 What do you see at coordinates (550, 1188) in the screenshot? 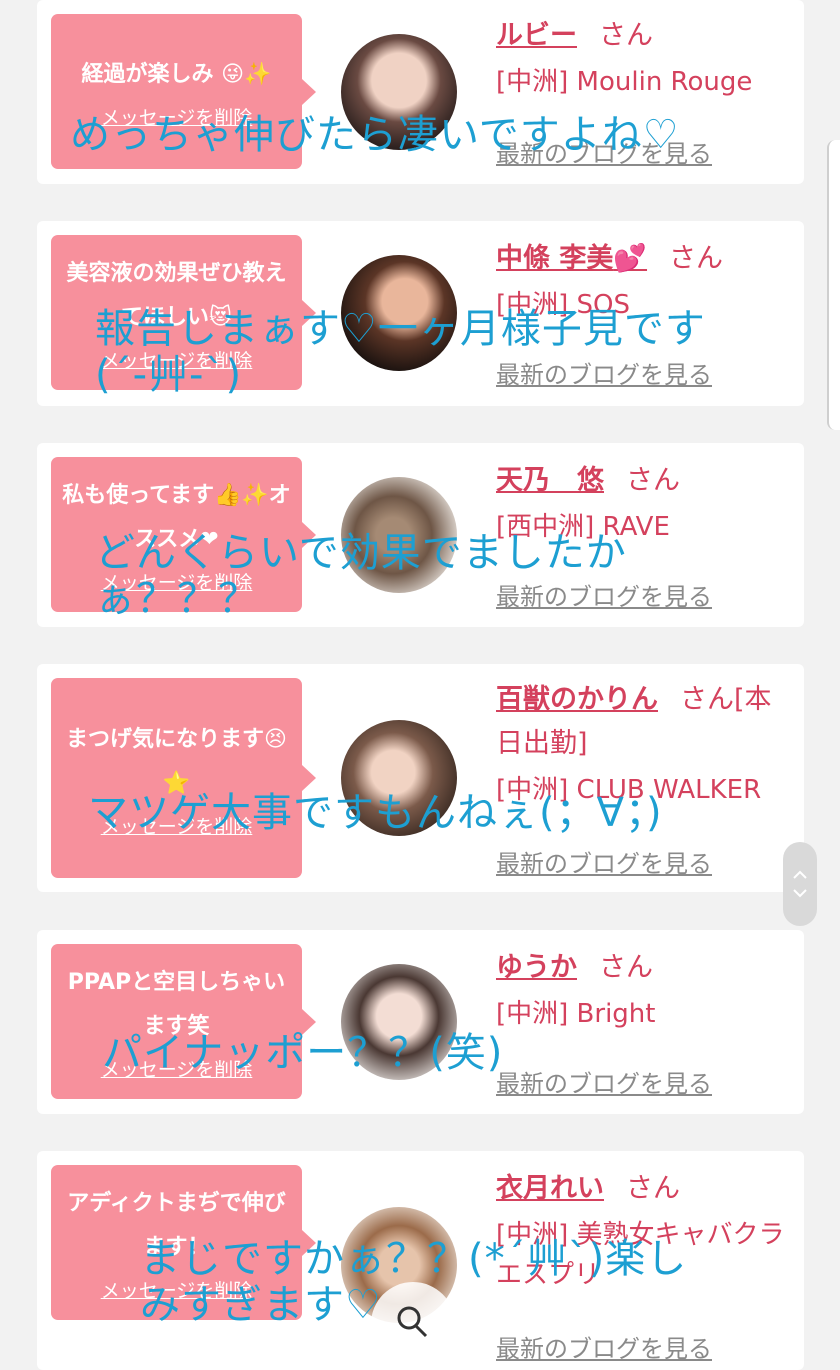
I see `cast-name-link: 衣月れい` at bounding box center [550, 1188].